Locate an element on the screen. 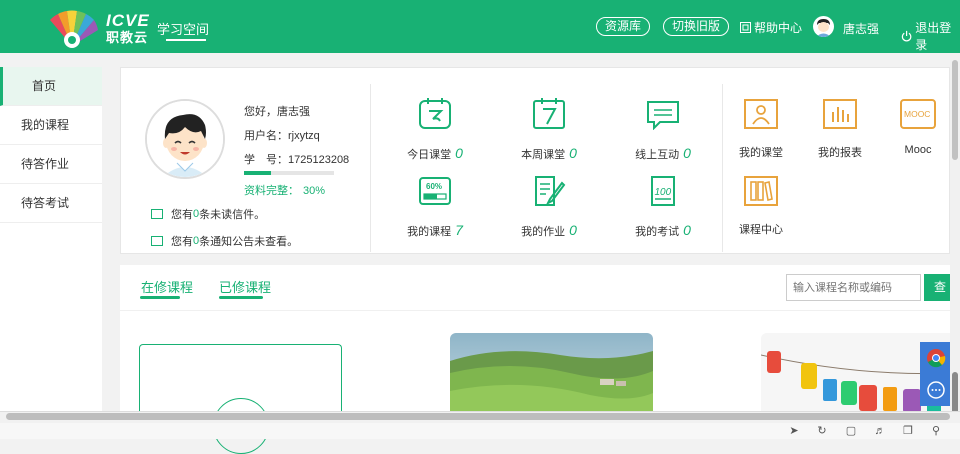 The width and height of the screenshot is (960, 454). vertical-scroll-thumb is located at coordinates (955, 110).